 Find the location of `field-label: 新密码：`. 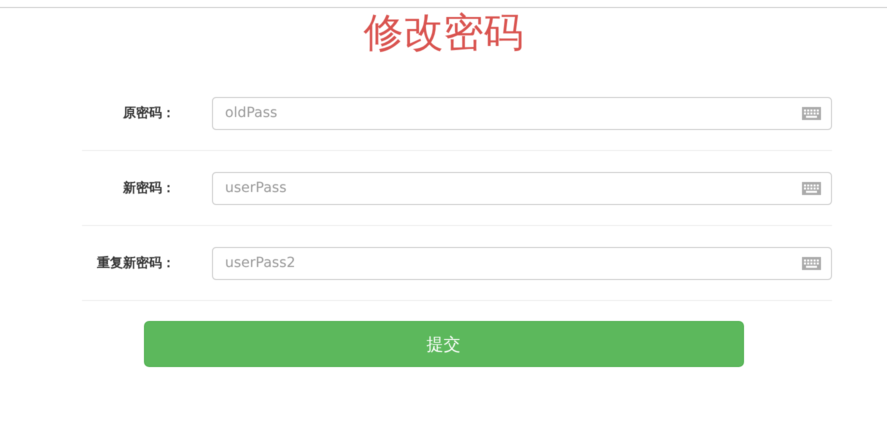

field-label: 新密码： is located at coordinates (148, 188).